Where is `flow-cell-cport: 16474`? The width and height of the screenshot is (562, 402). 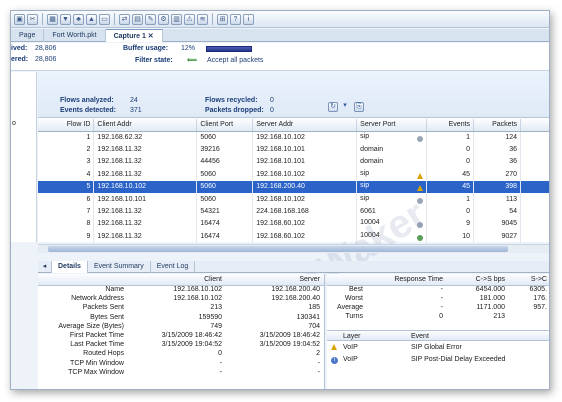 flow-cell-cport: 16474 is located at coordinates (225, 224).